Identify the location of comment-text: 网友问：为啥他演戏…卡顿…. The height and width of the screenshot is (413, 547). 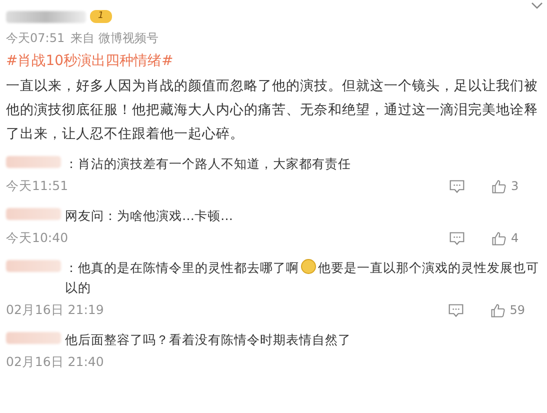
(149, 216).